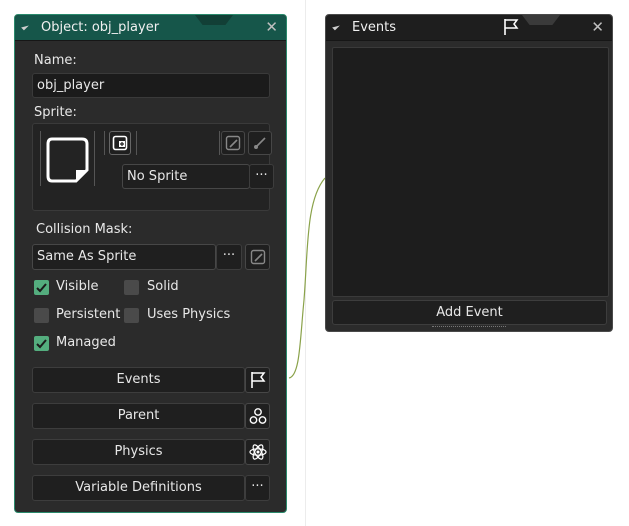  What do you see at coordinates (374, 27) in the screenshot?
I see `events-window-title: Events` at bounding box center [374, 27].